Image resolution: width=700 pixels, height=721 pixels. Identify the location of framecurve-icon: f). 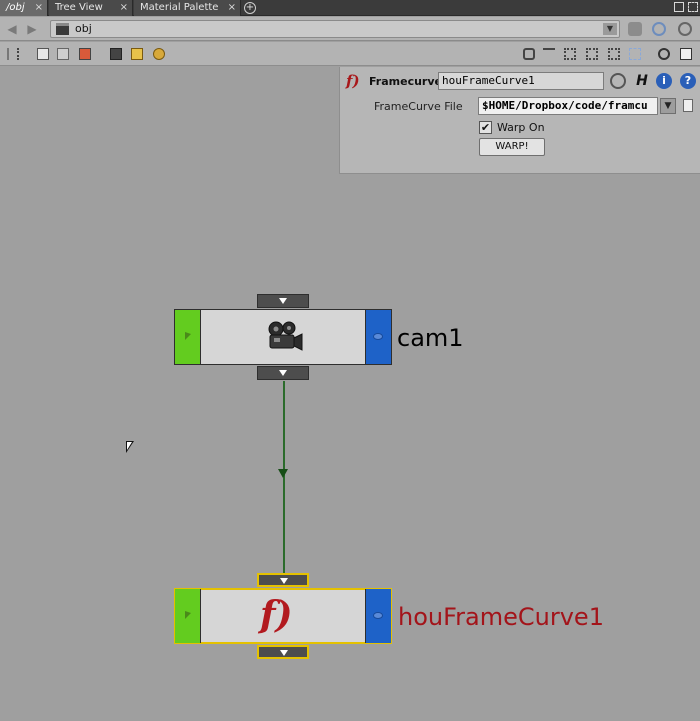
(276, 615).